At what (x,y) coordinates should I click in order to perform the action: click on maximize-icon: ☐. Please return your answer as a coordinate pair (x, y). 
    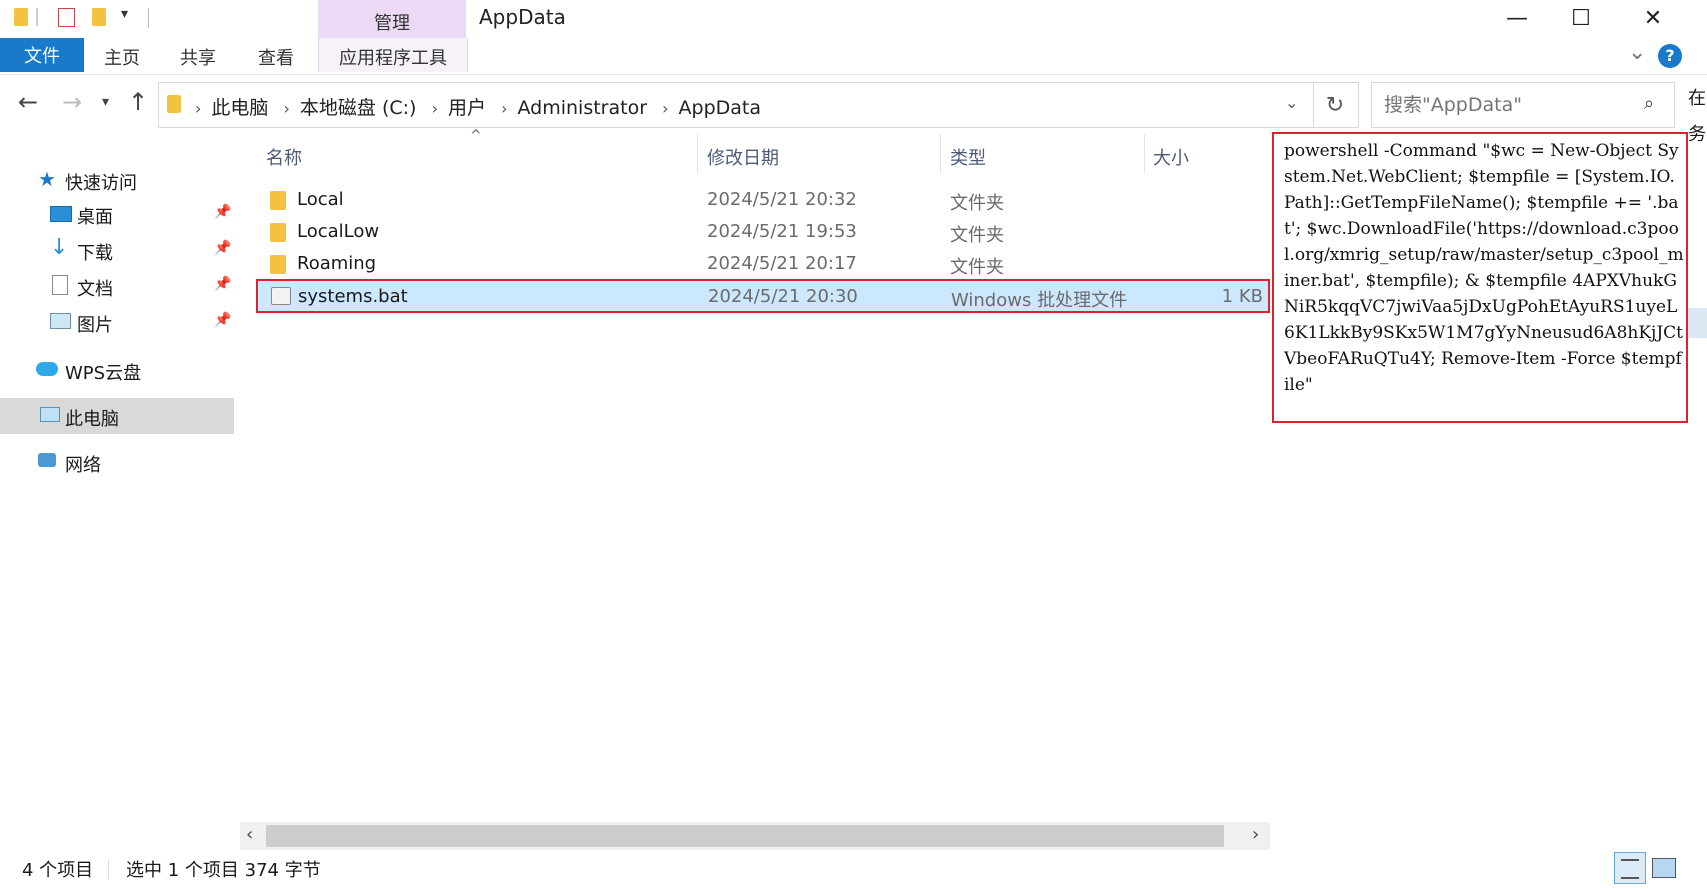
    Looking at the image, I should click on (1581, 18).